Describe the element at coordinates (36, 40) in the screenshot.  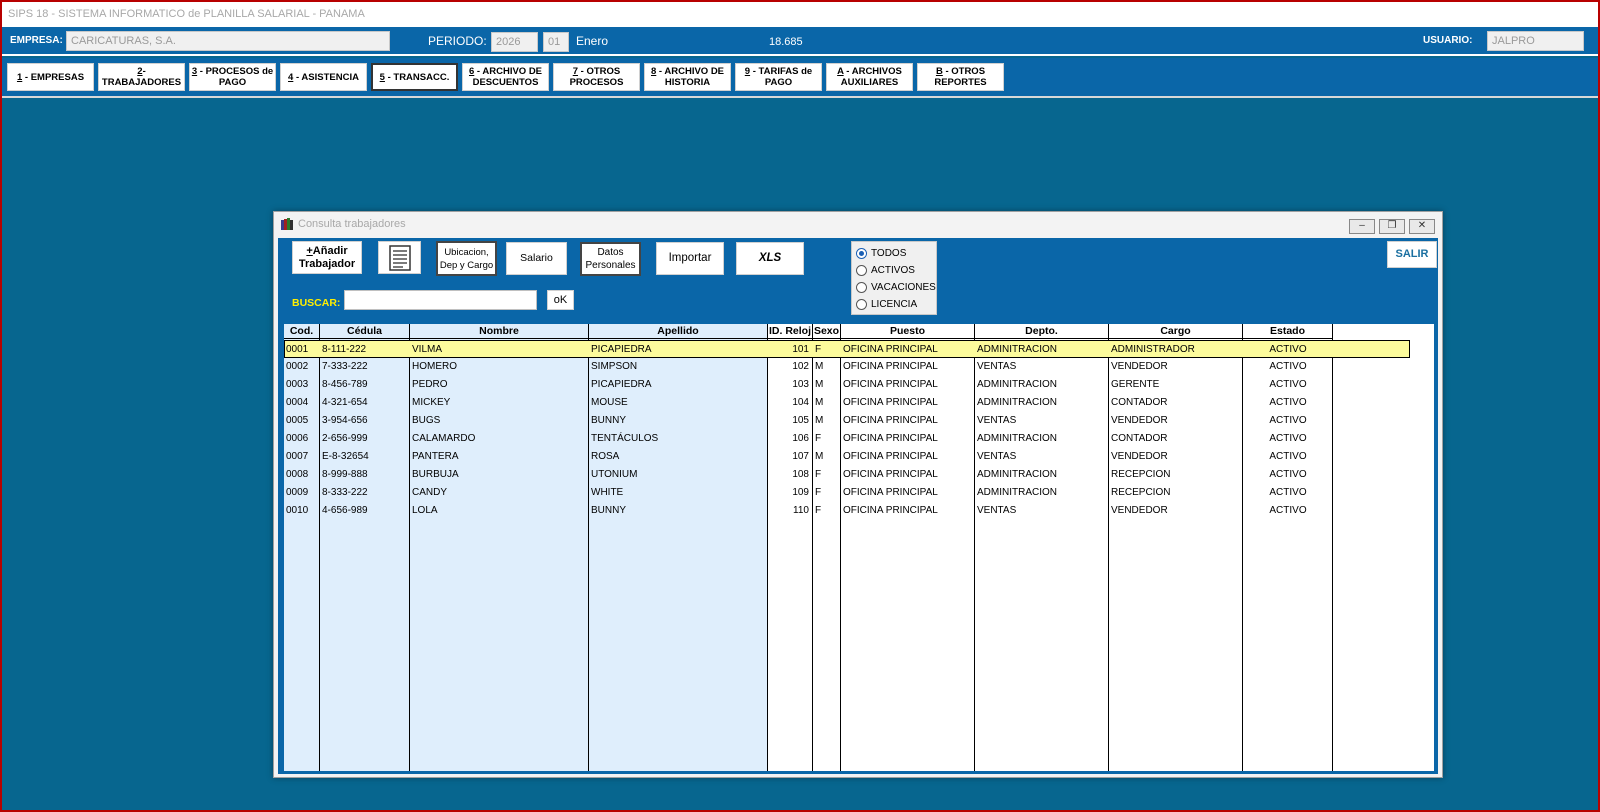
I see `empresa-label: EMPRESA:` at that location.